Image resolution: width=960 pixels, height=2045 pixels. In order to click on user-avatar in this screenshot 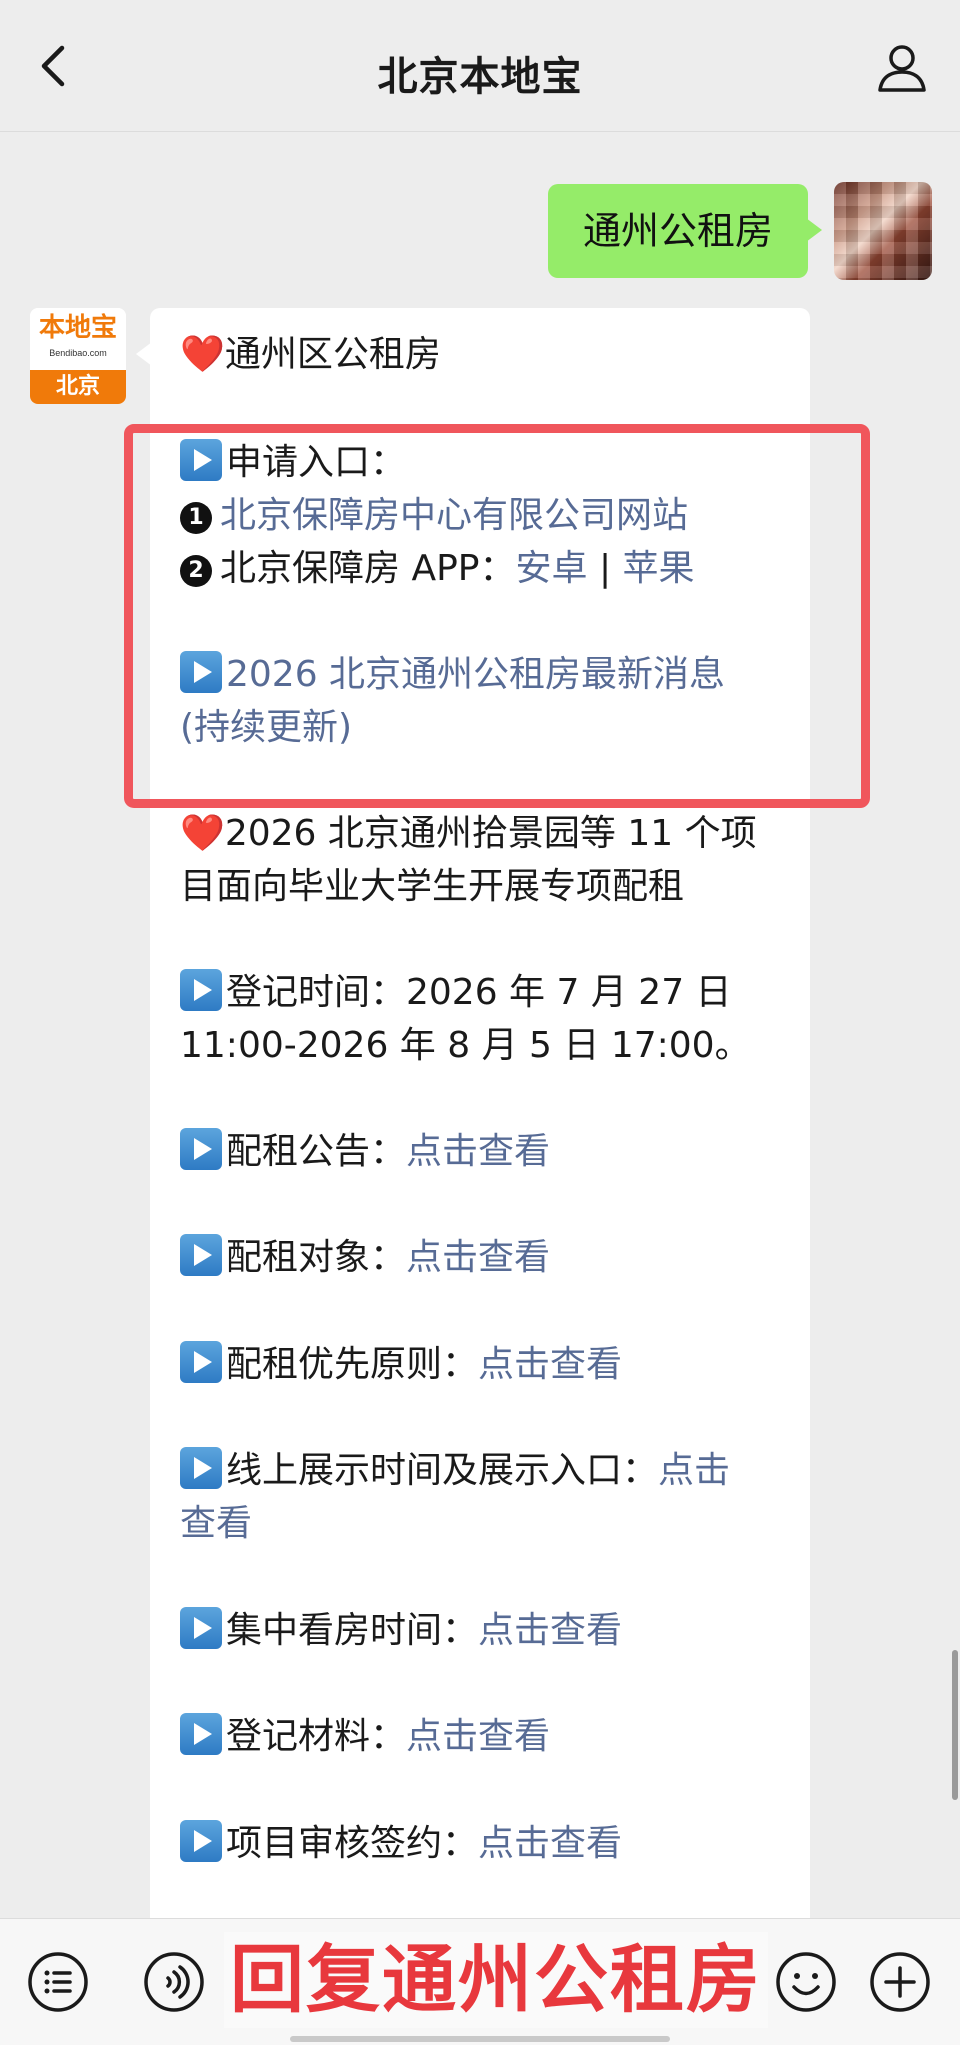, I will do `click(883, 231)`.